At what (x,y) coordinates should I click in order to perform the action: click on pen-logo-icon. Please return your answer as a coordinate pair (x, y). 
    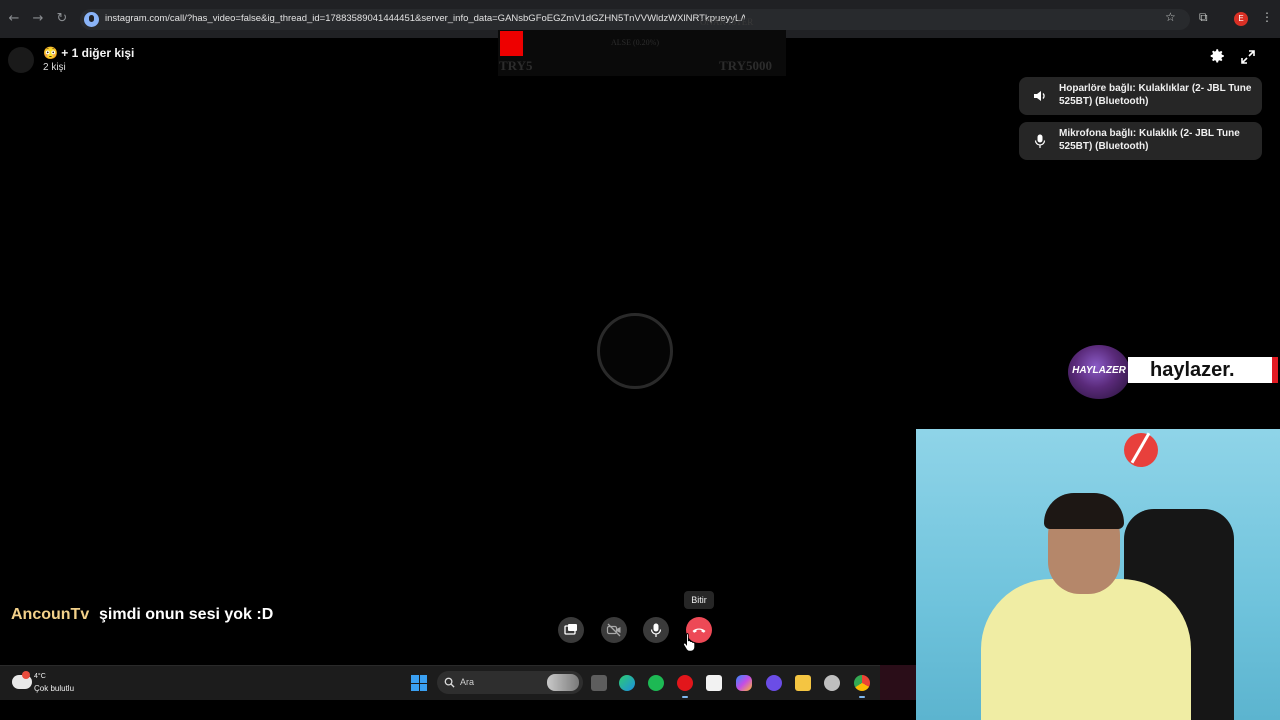
    Looking at the image, I should click on (1141, 450).